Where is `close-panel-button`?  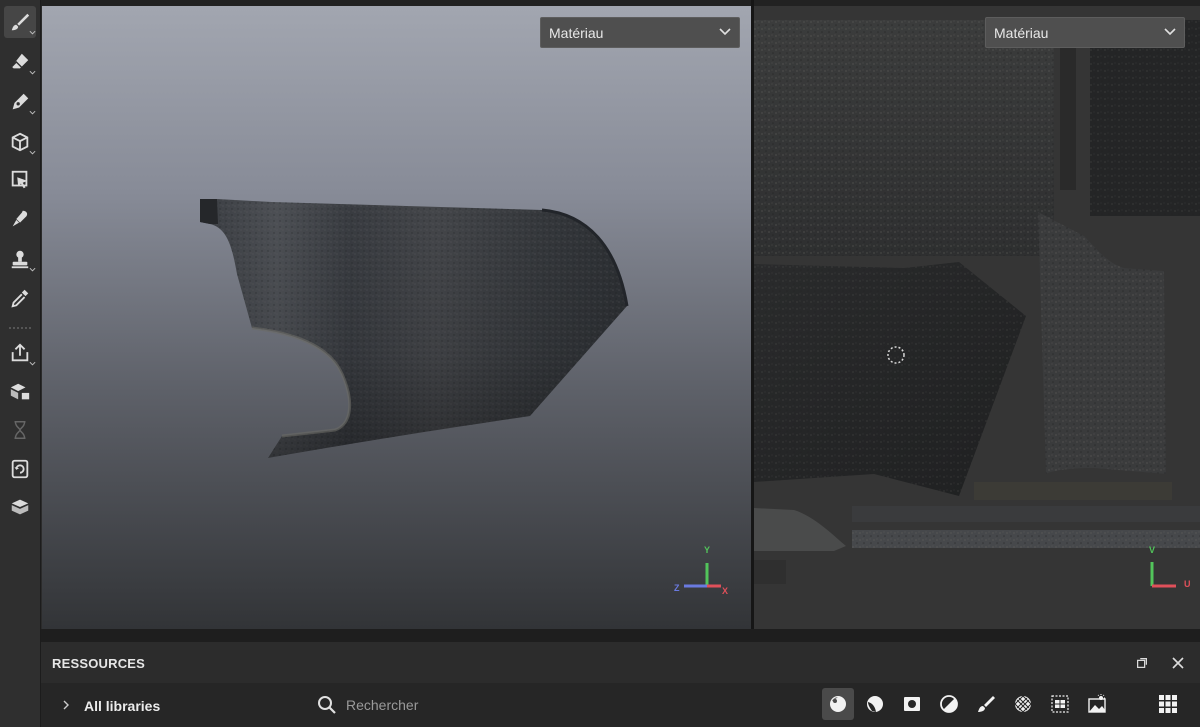 close-panel-button is located at coordinates (1178, 663).